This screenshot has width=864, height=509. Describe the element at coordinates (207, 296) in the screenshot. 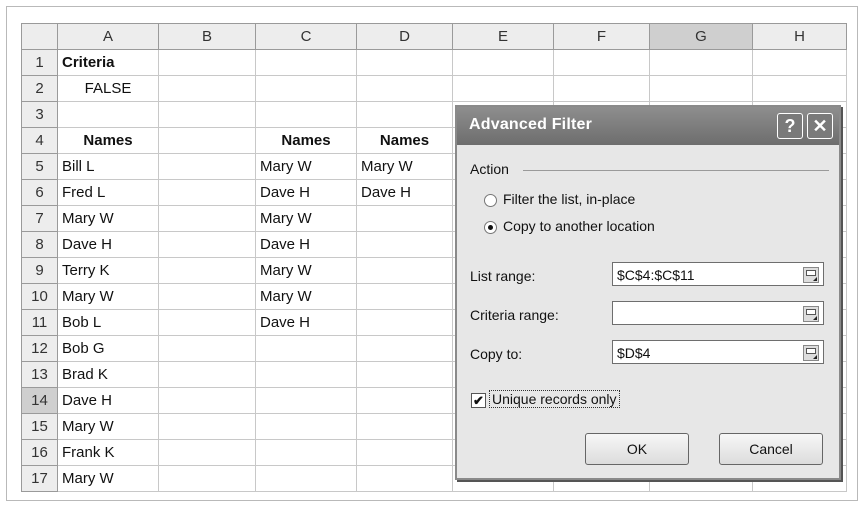

I see `cell-b10` at that location.